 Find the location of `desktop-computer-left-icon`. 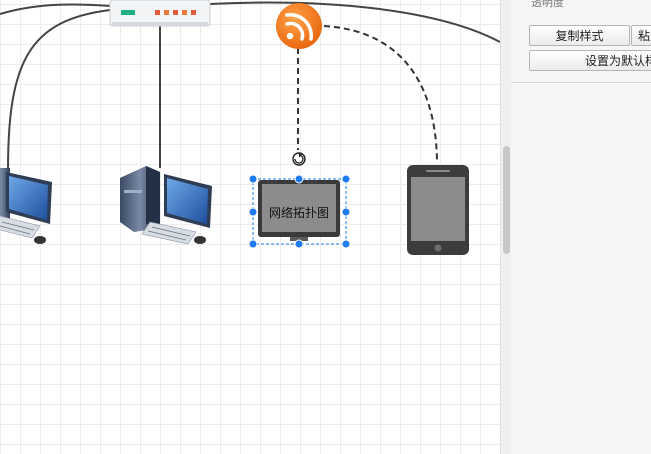

desktop-computer-left-icon is located at coordinates (26, 206).